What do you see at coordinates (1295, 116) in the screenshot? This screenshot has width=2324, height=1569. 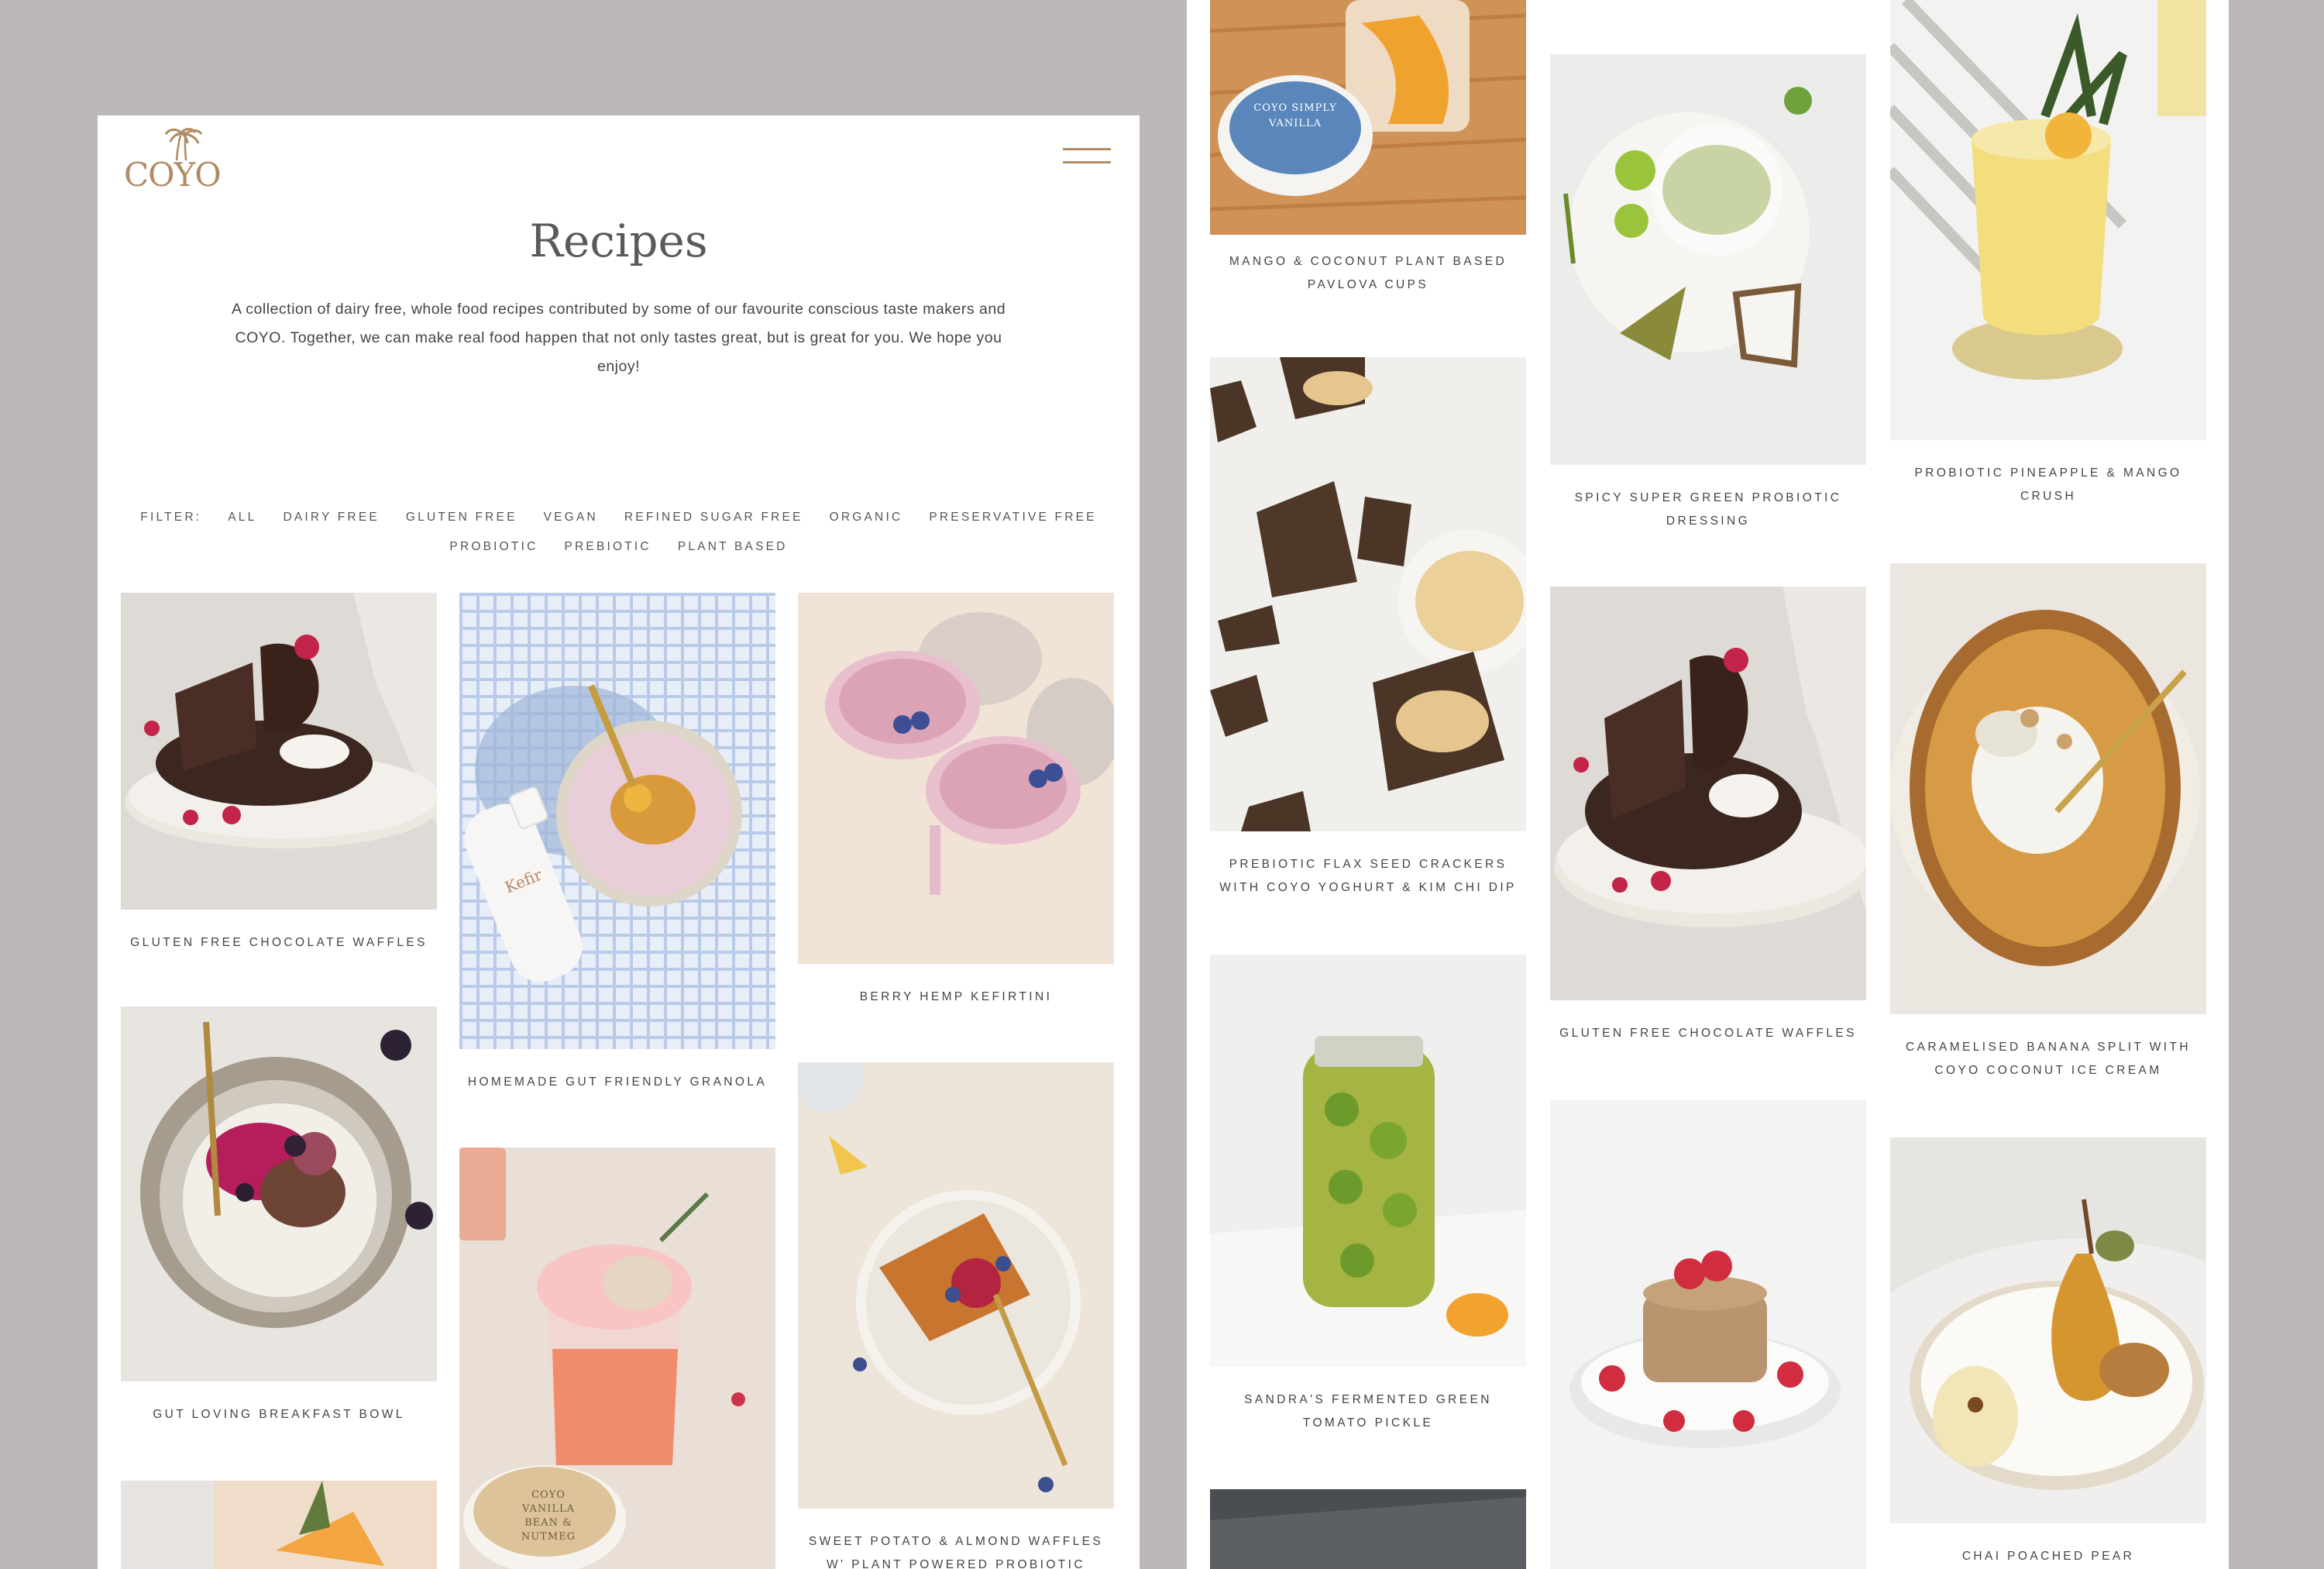 I see `coyo-tub-label: COYO SIMPLY VANILLA` at bounding box center [1295, 116].